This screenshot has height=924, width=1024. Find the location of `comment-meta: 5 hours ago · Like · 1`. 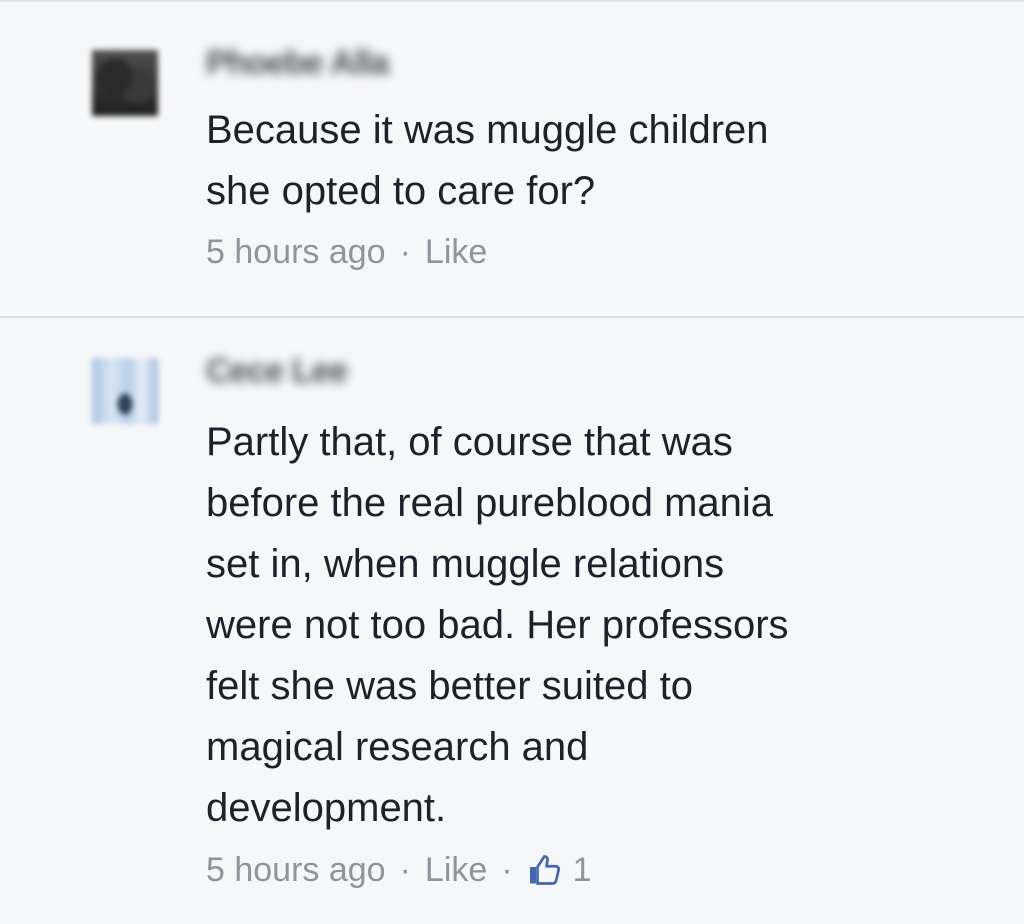

comment-meta: 5 hours ago · Like · 1 is located at coordinates (399, 870).